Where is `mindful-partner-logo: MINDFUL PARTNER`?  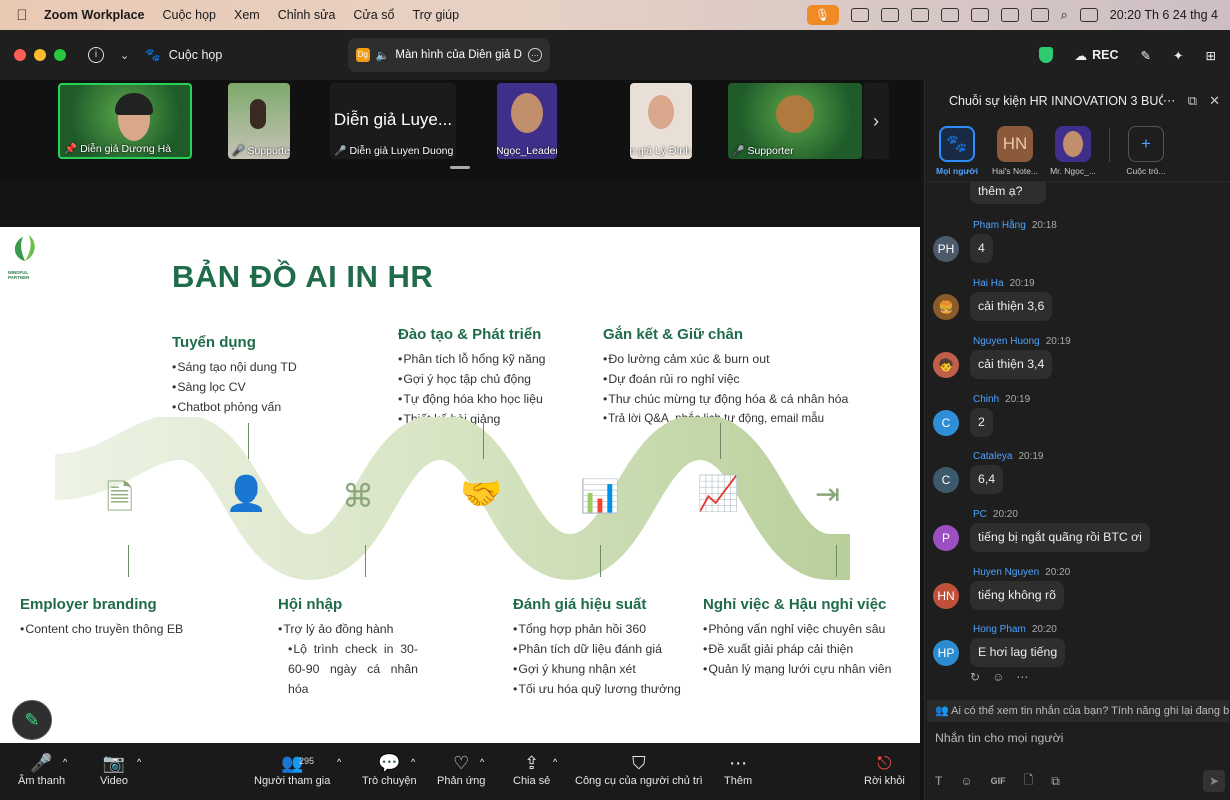
mindful-partner-logo: MINDFUL PARTNER is located at coordinates (28, 256).